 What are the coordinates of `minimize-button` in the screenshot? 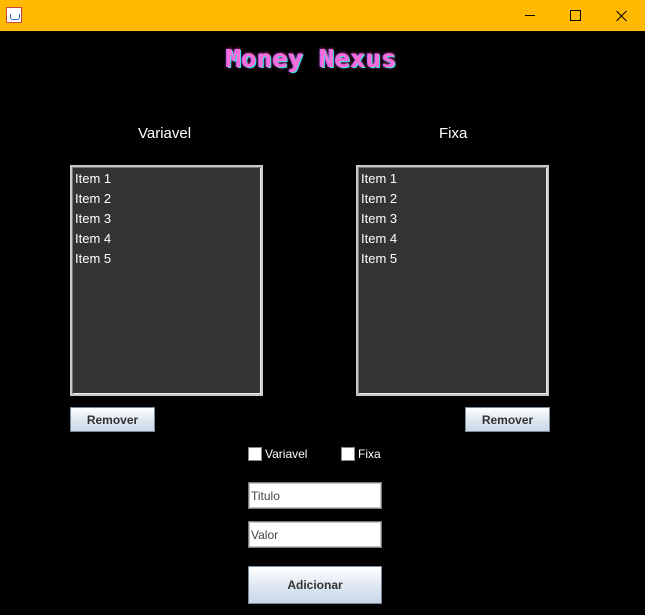 It's located at (530, 15).